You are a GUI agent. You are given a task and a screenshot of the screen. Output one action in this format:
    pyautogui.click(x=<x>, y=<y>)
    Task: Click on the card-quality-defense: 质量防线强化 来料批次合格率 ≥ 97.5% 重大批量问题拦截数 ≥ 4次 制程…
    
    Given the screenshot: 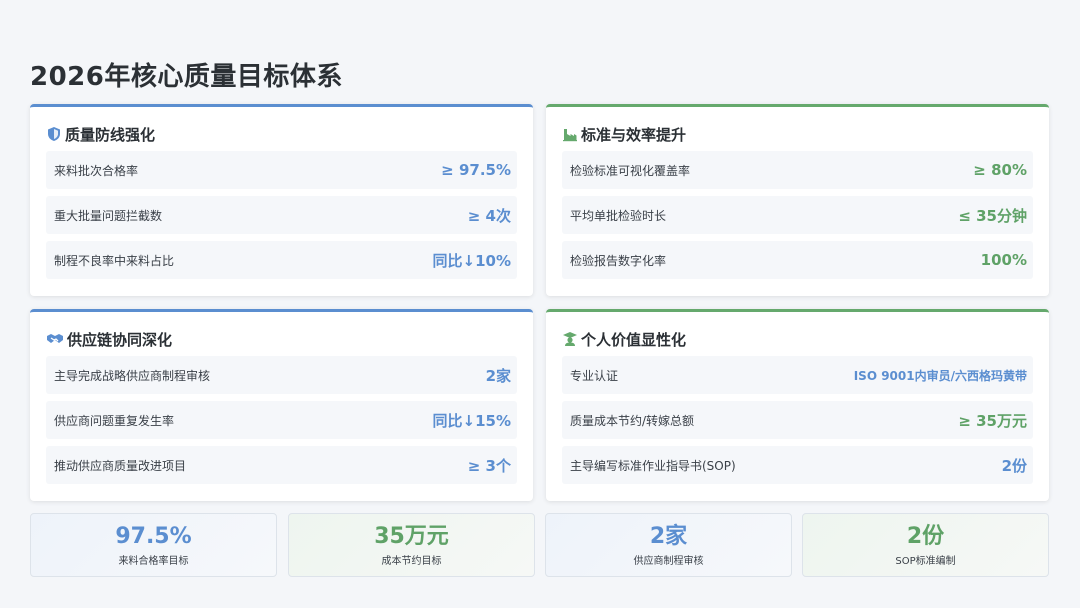 What is the action you would take?
    pyautogui.click(x=281, y=200)
    